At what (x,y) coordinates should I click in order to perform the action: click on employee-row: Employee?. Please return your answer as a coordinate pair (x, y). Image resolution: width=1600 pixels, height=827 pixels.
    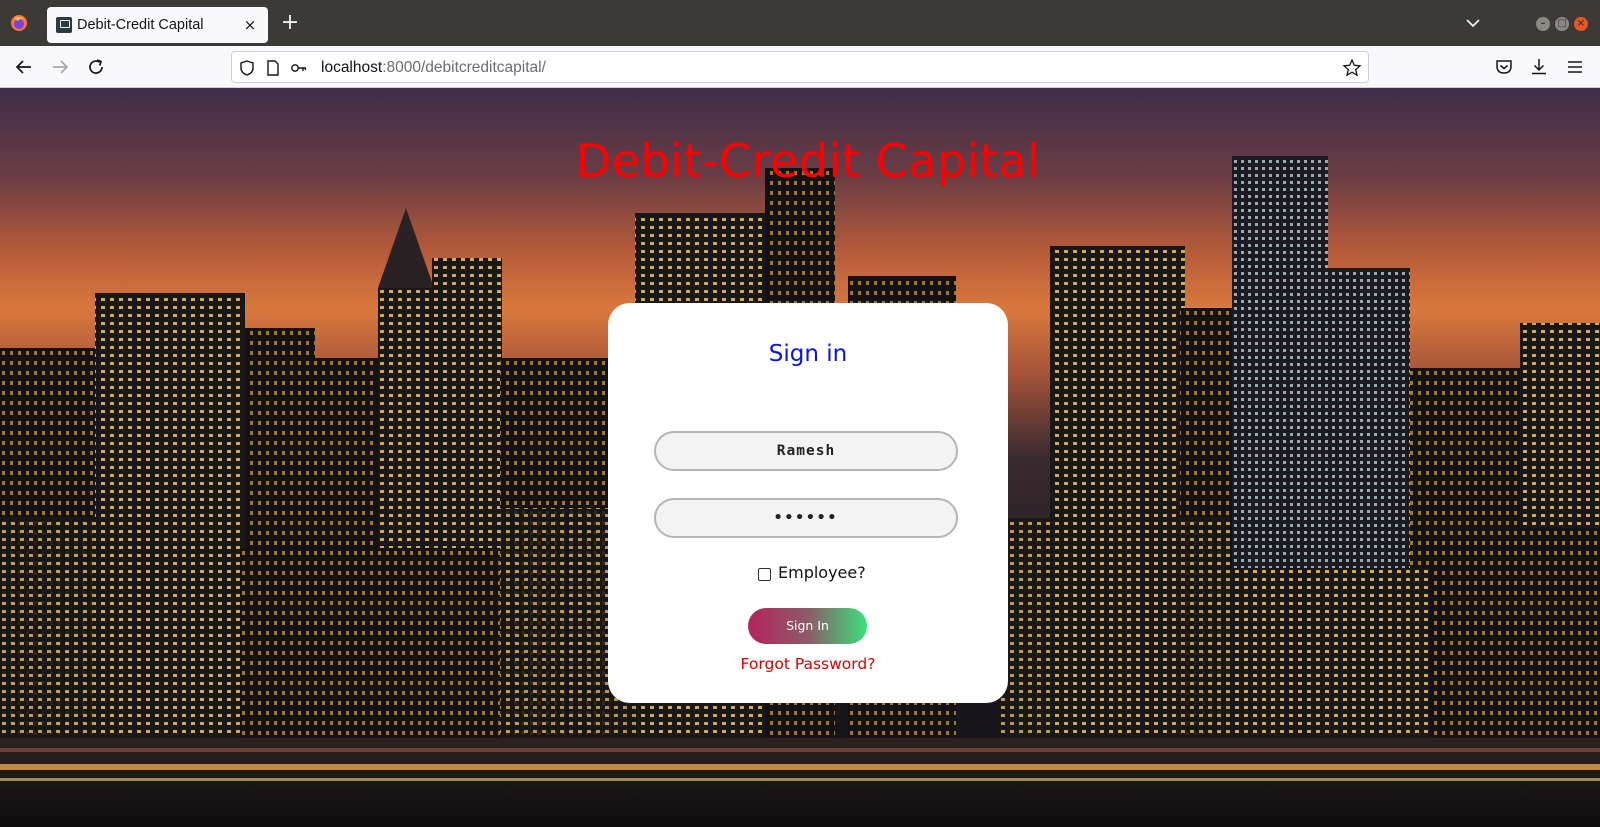
    Looking at the image, I should click on (808, 574).